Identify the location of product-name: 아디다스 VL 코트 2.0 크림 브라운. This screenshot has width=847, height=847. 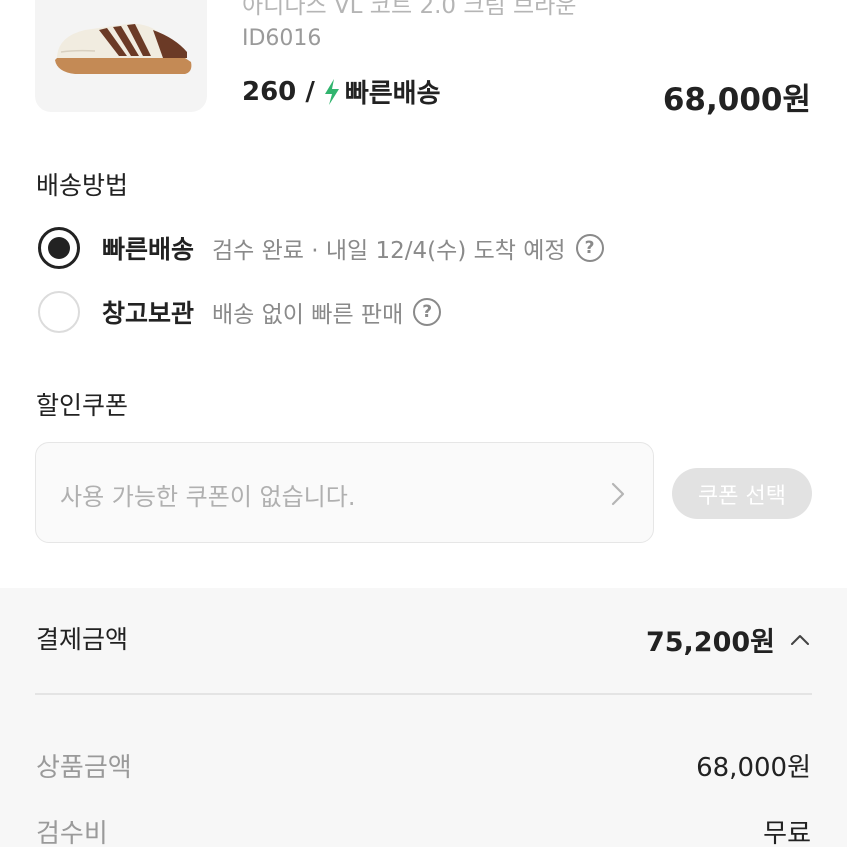
(409, 9).